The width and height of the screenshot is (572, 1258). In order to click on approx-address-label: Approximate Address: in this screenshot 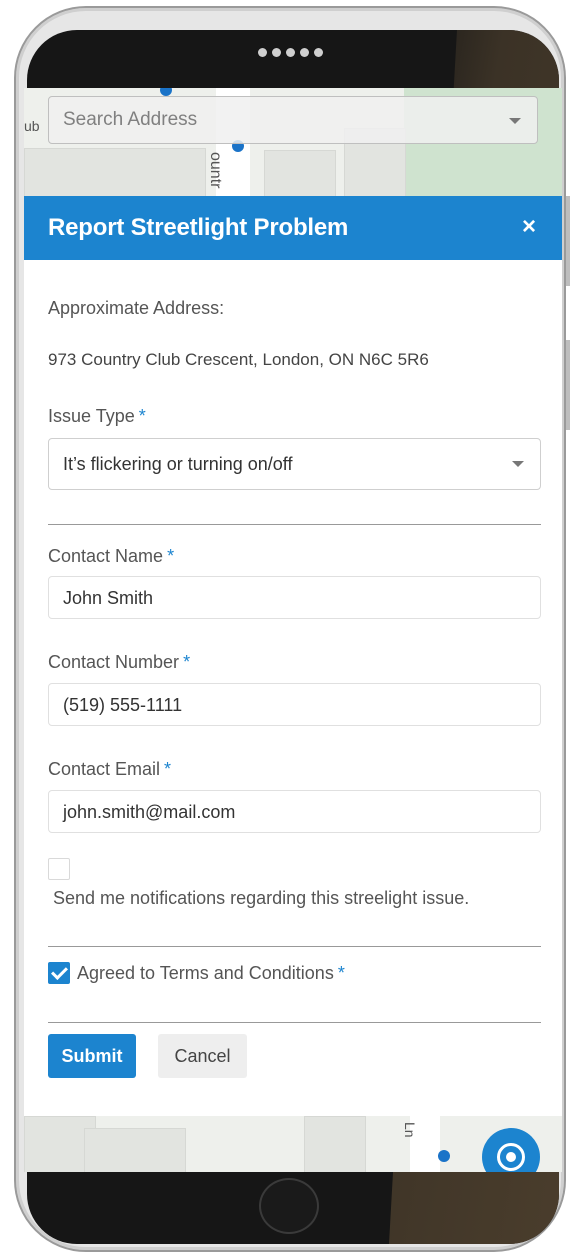, I will do `click(136, 308)`.